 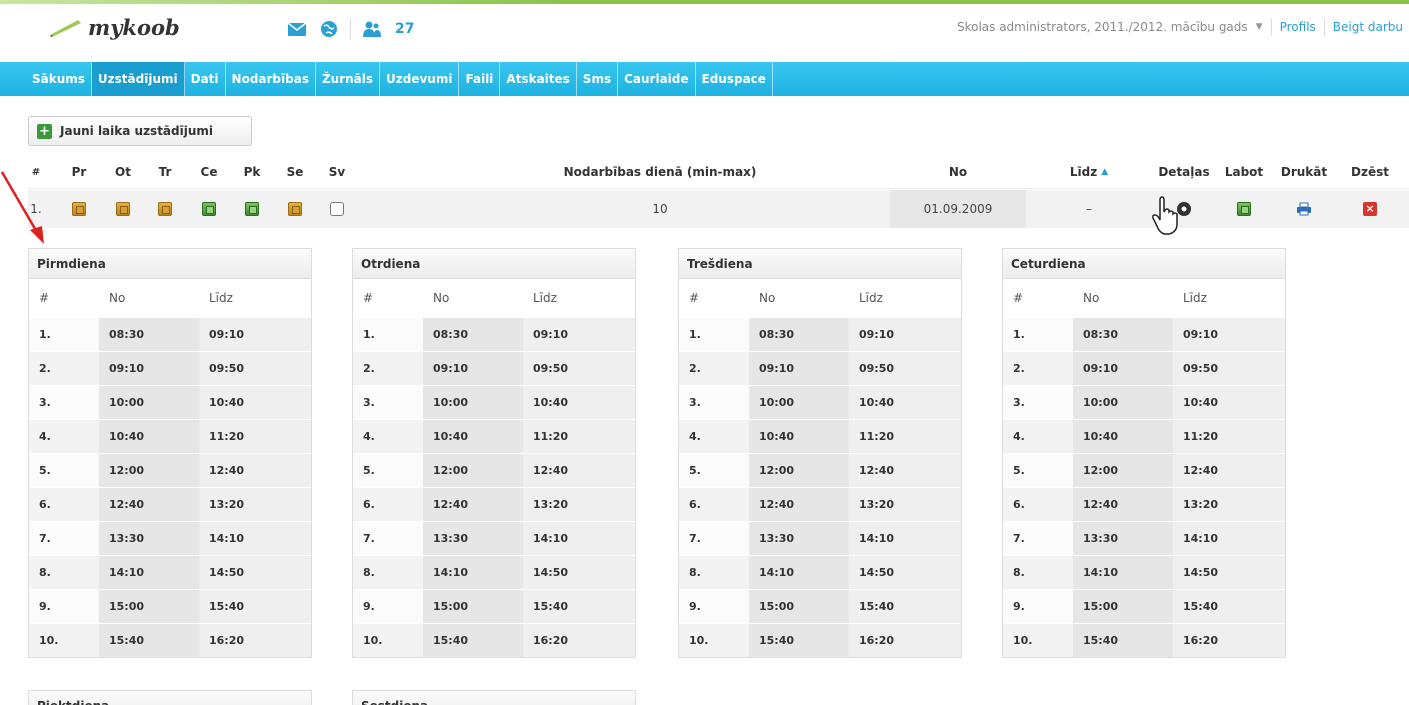 I want to click on annotation-arrow-icon, so click(x=22, y=207).